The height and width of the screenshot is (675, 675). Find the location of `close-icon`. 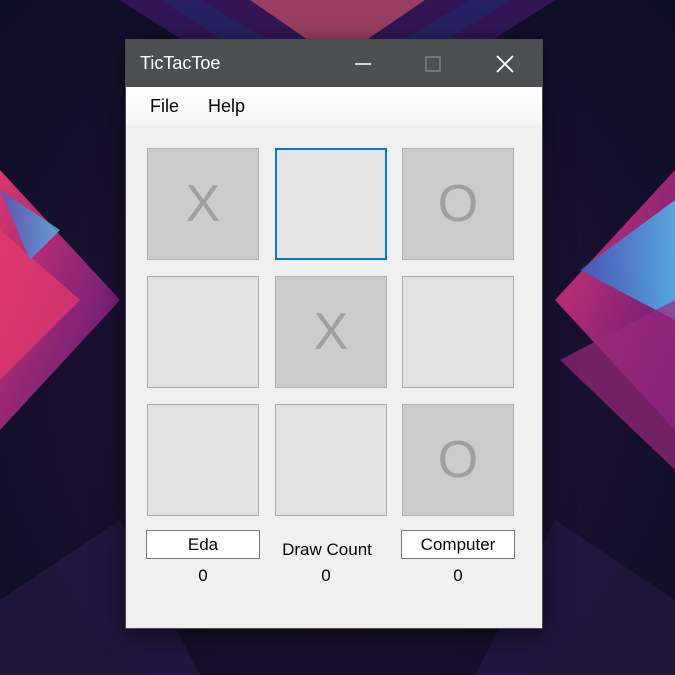

close-icon is located at coordinates (505, 63).